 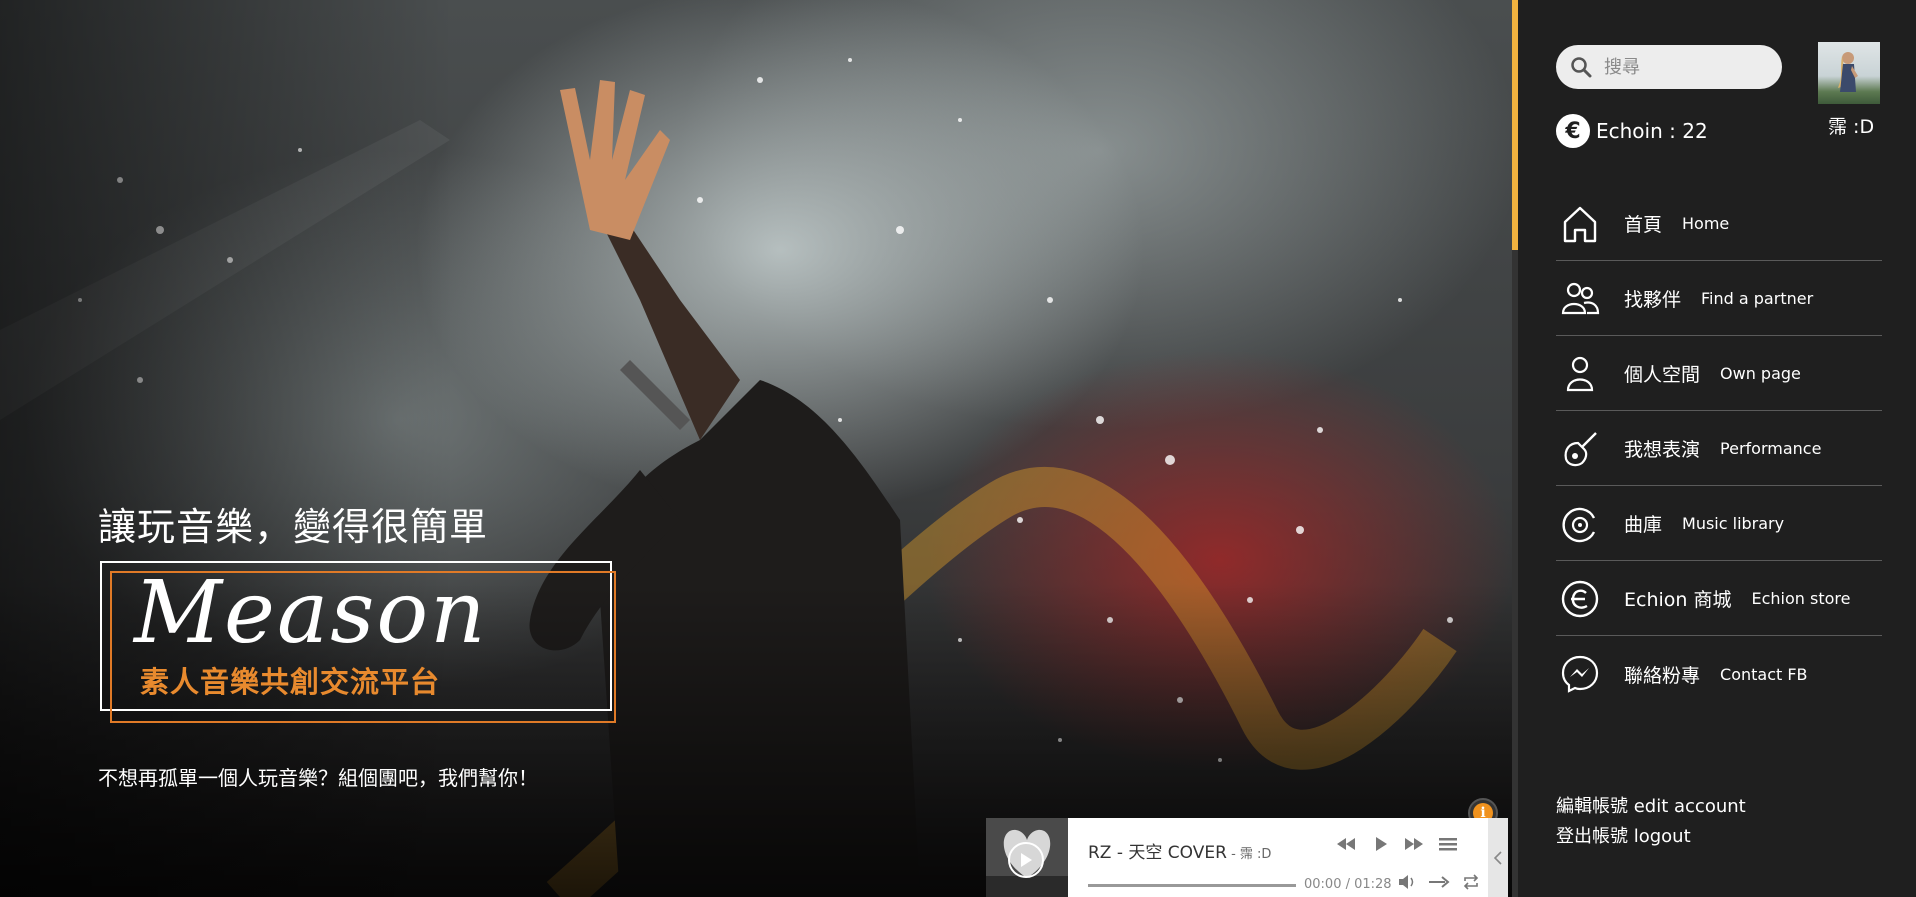 I want to click on scrollbar-track, so click(x=1515, y=573).